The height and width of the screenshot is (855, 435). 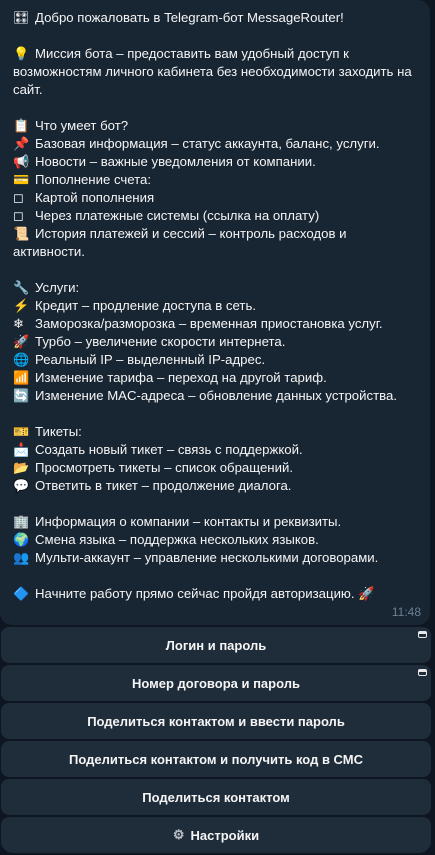 What do you see at coordinates (21, 233) in the screenshot?
I see `scroll-icon: 📜` at bounding box center [21, 233].